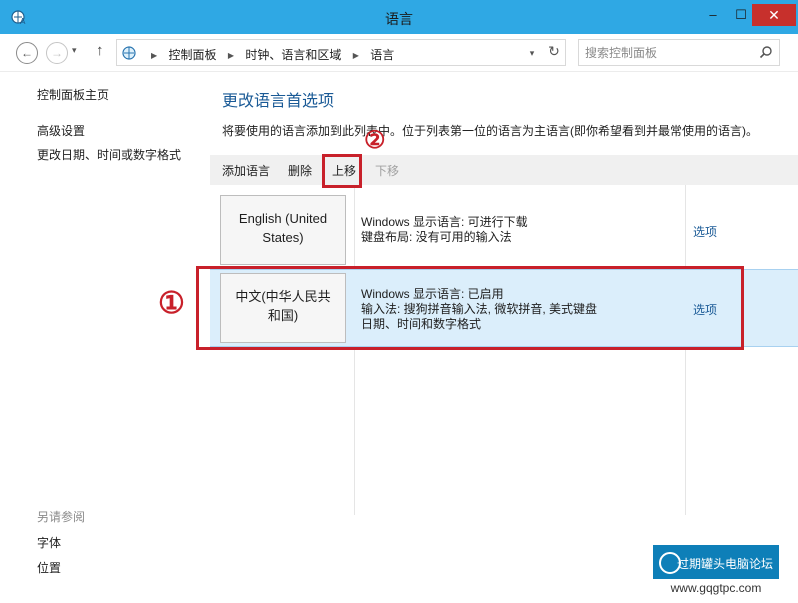 The image size is (798, 603). I want to click on maximize-button: ☐, so click(741, 15).